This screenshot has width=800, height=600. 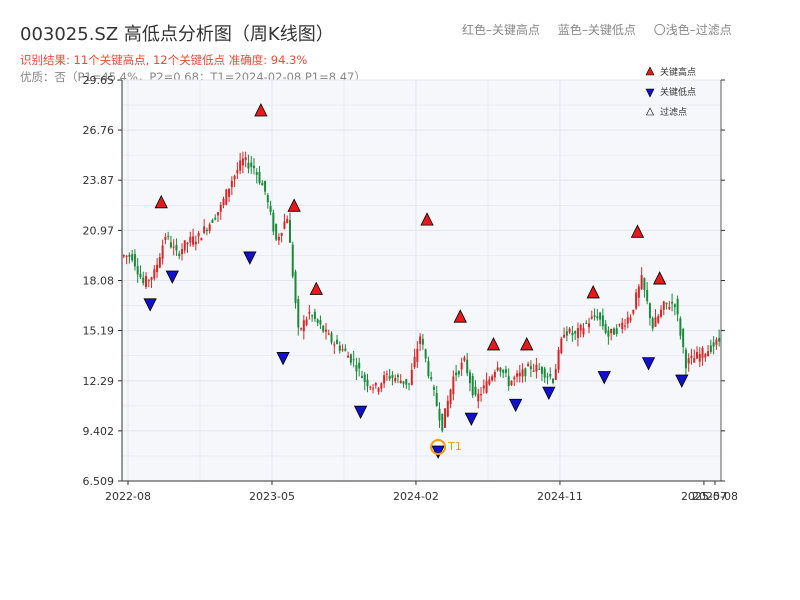 I want to click on x-tick-label: 2023-05, so click(x=272, y=496).